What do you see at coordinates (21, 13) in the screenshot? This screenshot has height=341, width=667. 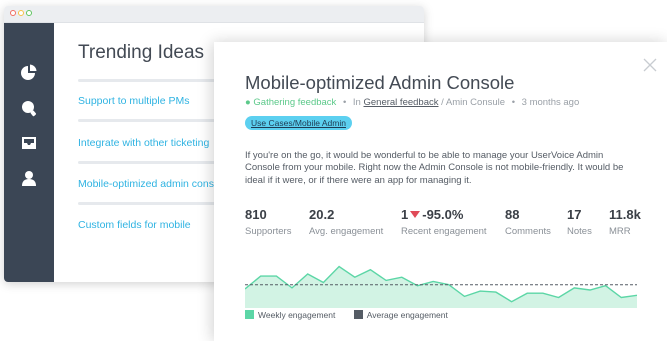 I see `minimize-window-button` at bounding box center [21, 13].